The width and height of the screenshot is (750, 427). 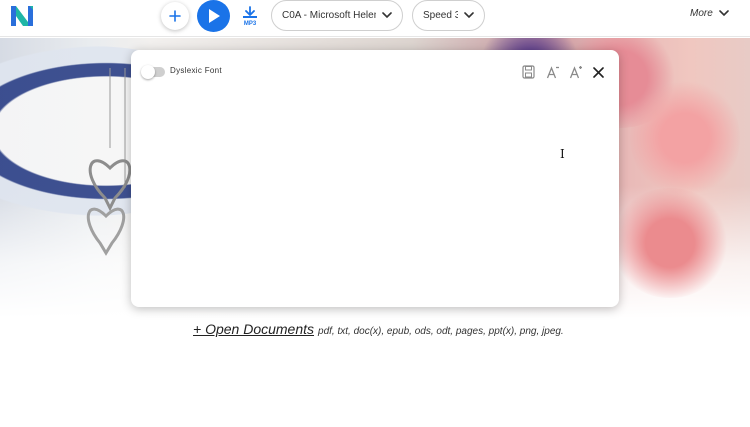 I want to click on add-document-button, so click(x=175, y=16).